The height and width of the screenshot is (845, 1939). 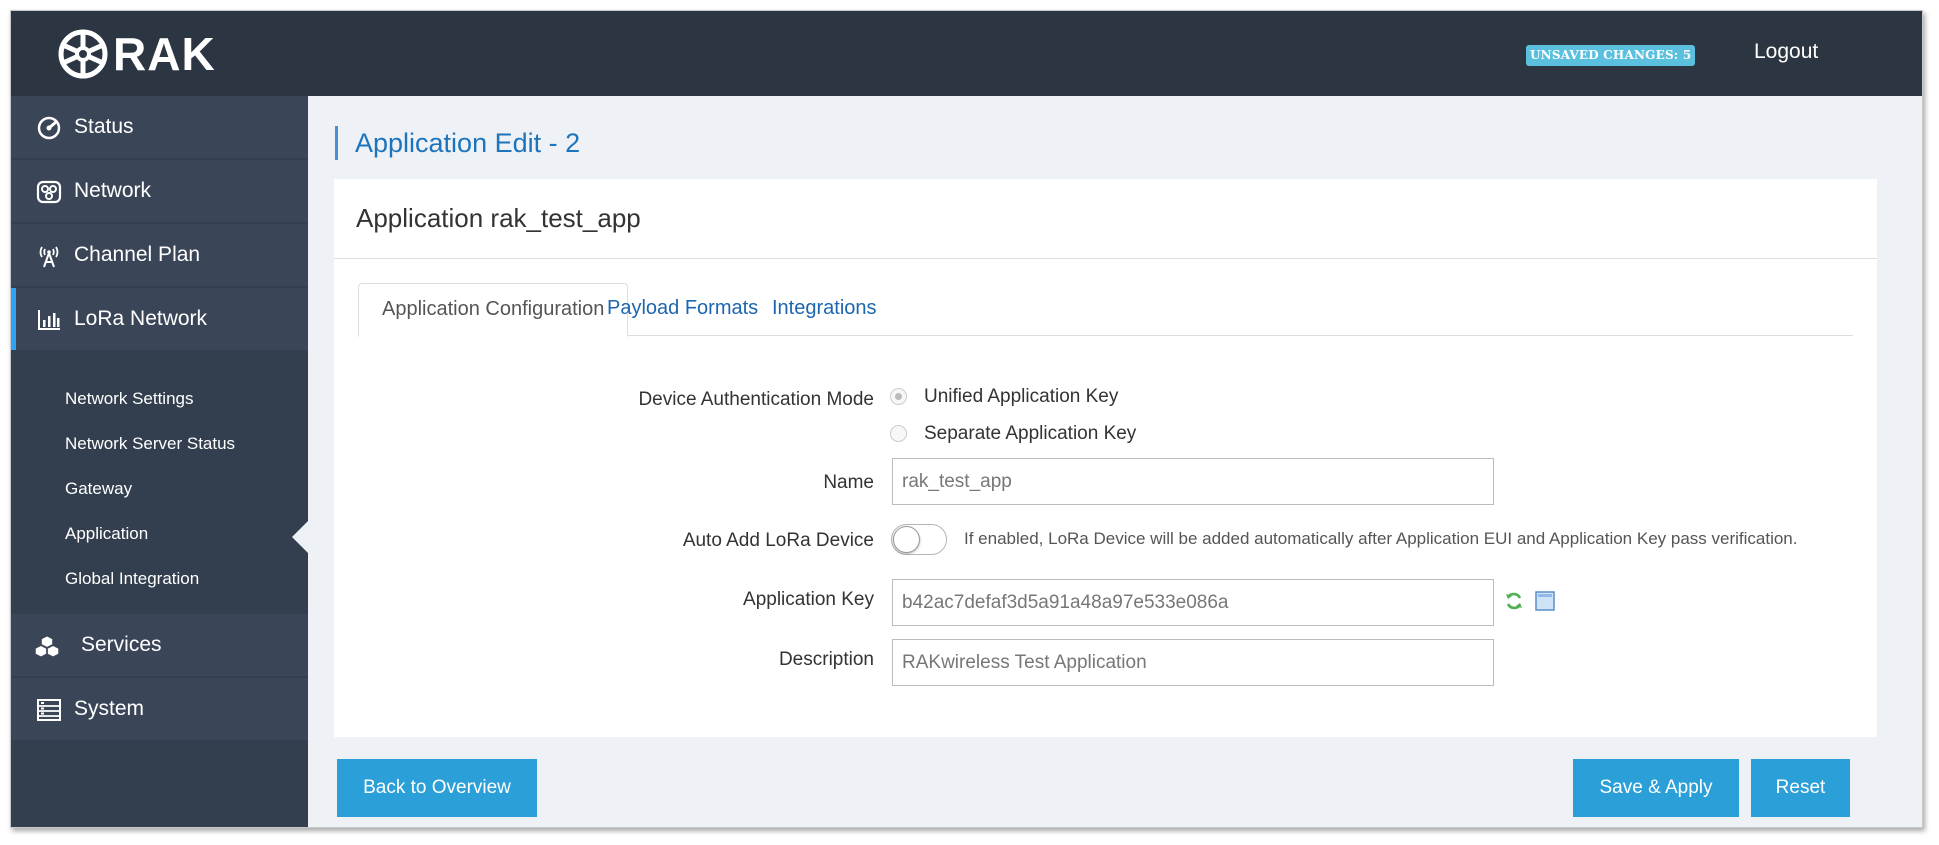 I want to click on radio-unified-key-label: Unified Application Key, so click(x=1021, y=397).